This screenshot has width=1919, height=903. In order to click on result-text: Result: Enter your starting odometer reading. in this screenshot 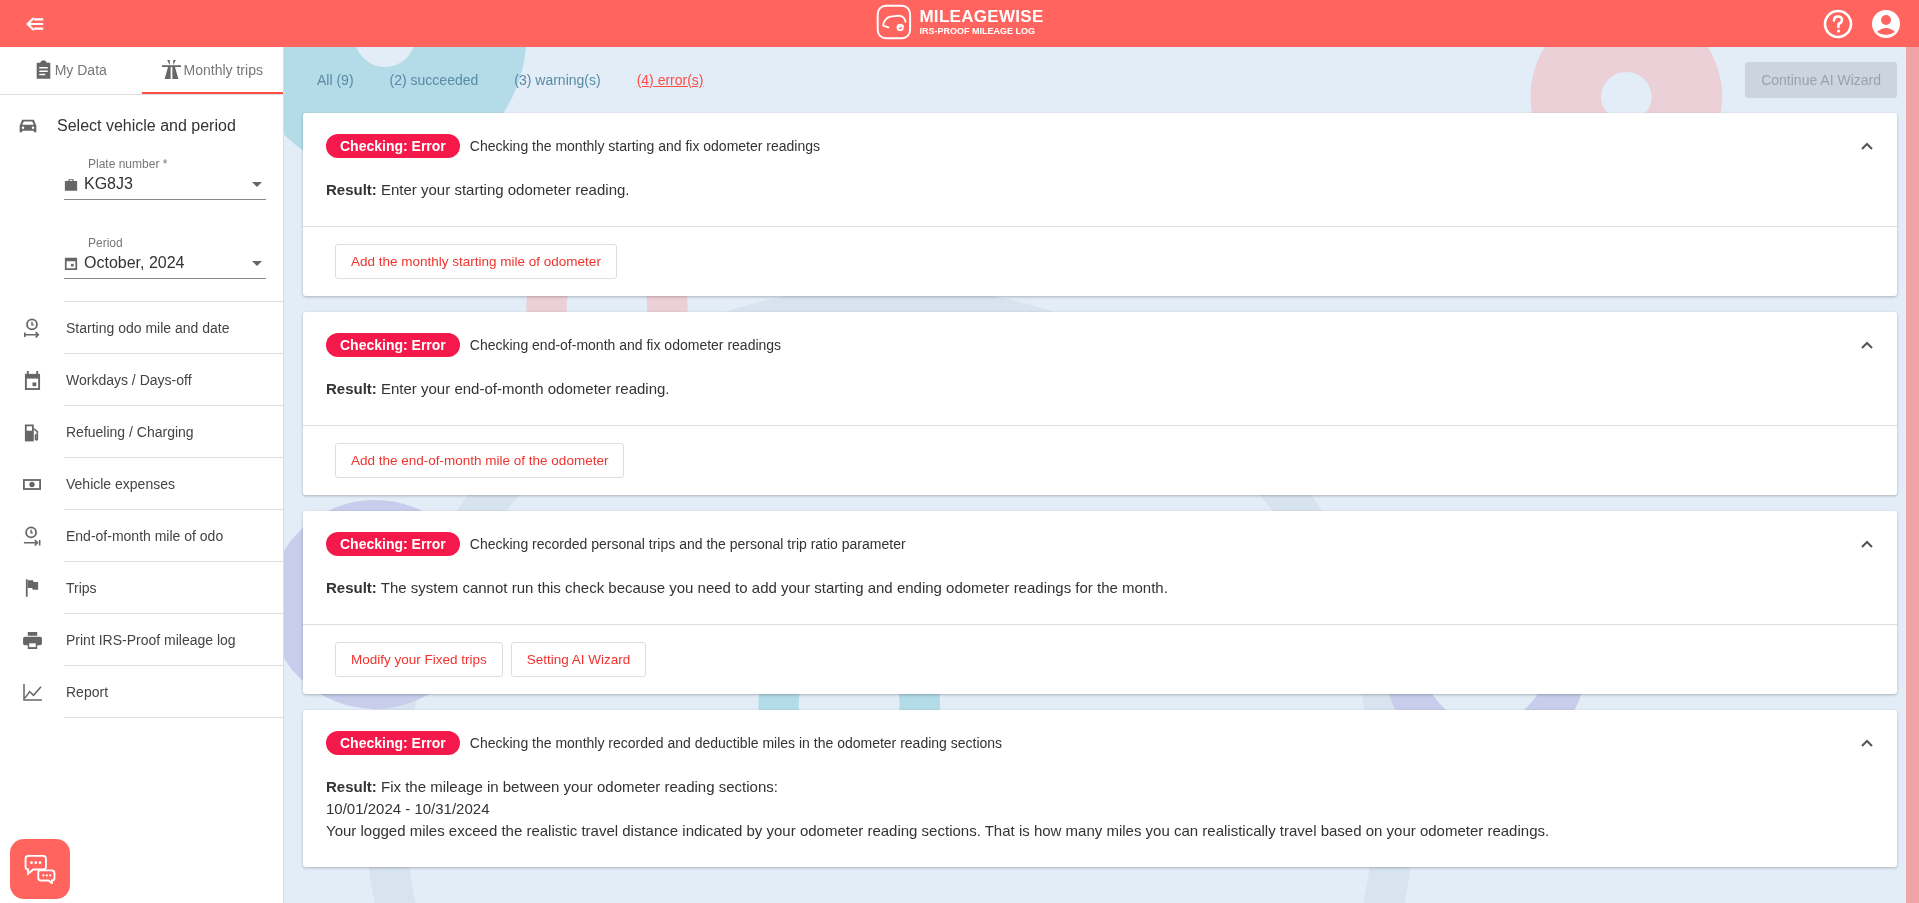, I will do `click(478, 190)`.